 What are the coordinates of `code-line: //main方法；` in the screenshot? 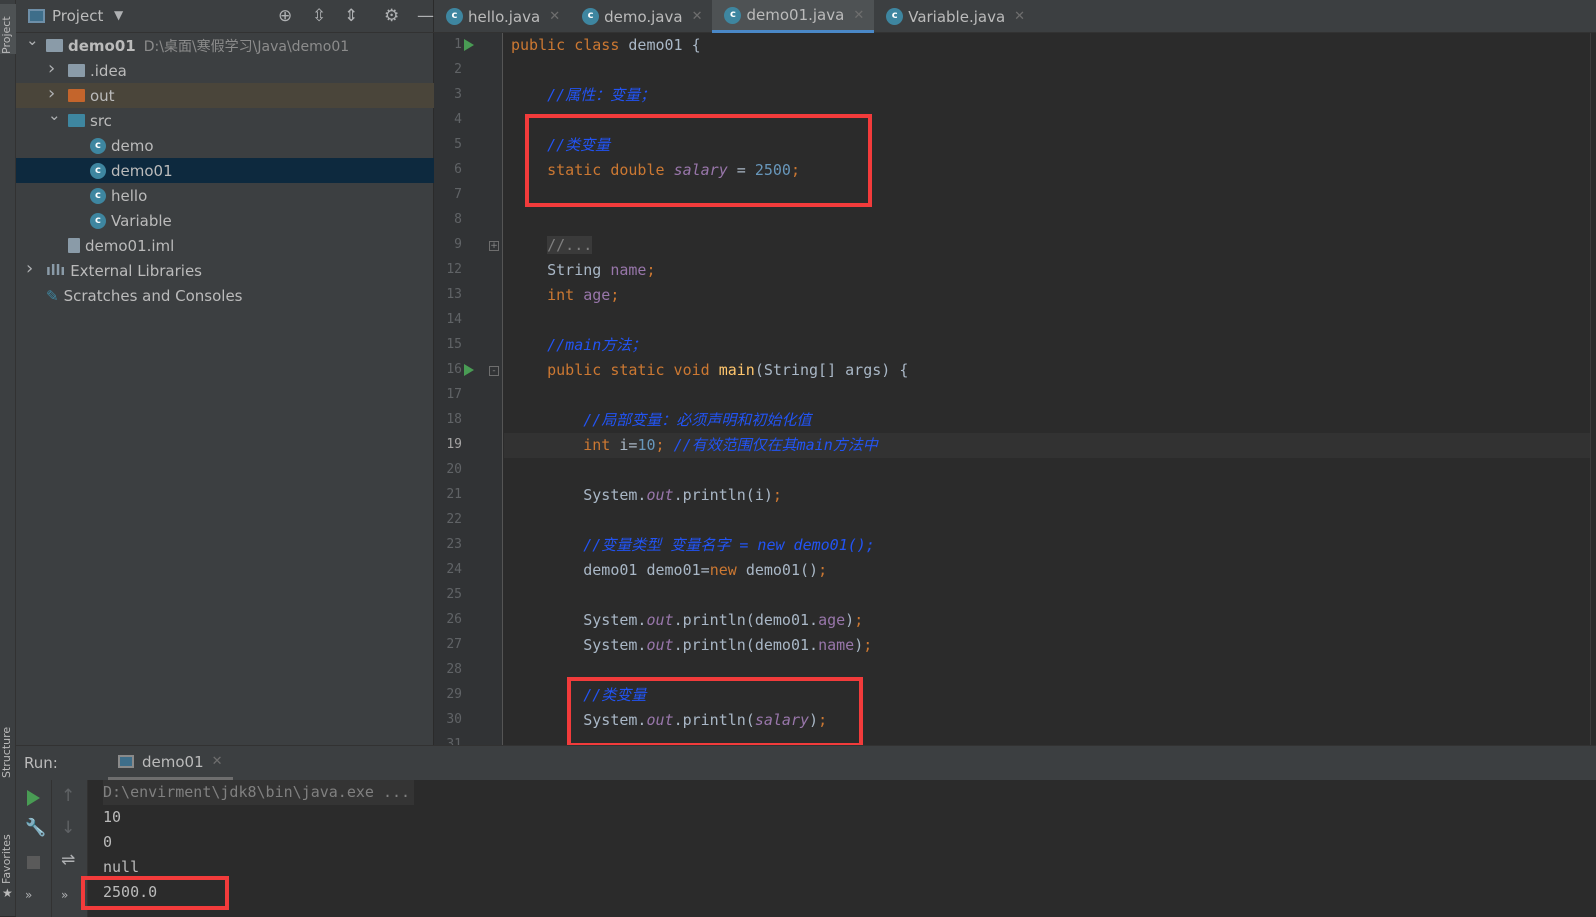 It's located at (578, 345).